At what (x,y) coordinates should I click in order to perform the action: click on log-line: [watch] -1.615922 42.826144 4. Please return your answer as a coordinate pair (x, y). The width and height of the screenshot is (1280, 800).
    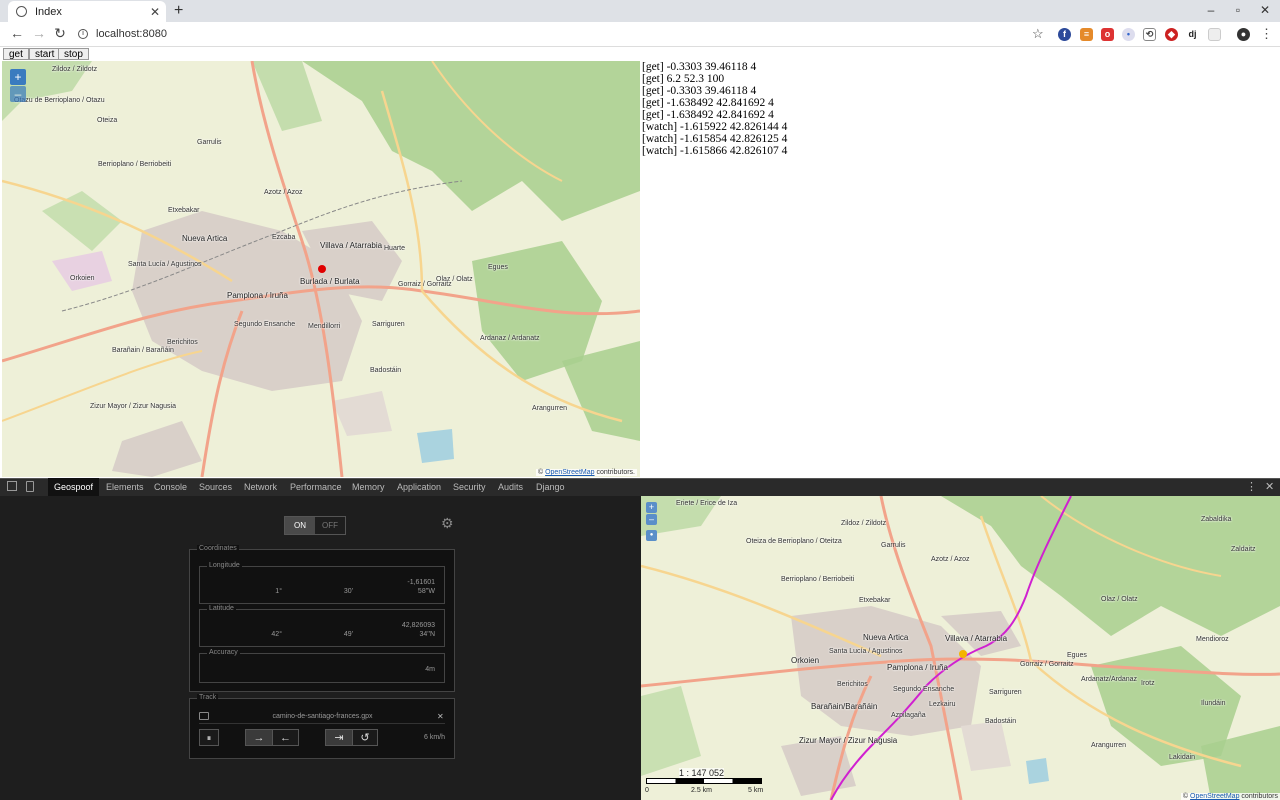
    Looking at the image, I should click on (715, 127).